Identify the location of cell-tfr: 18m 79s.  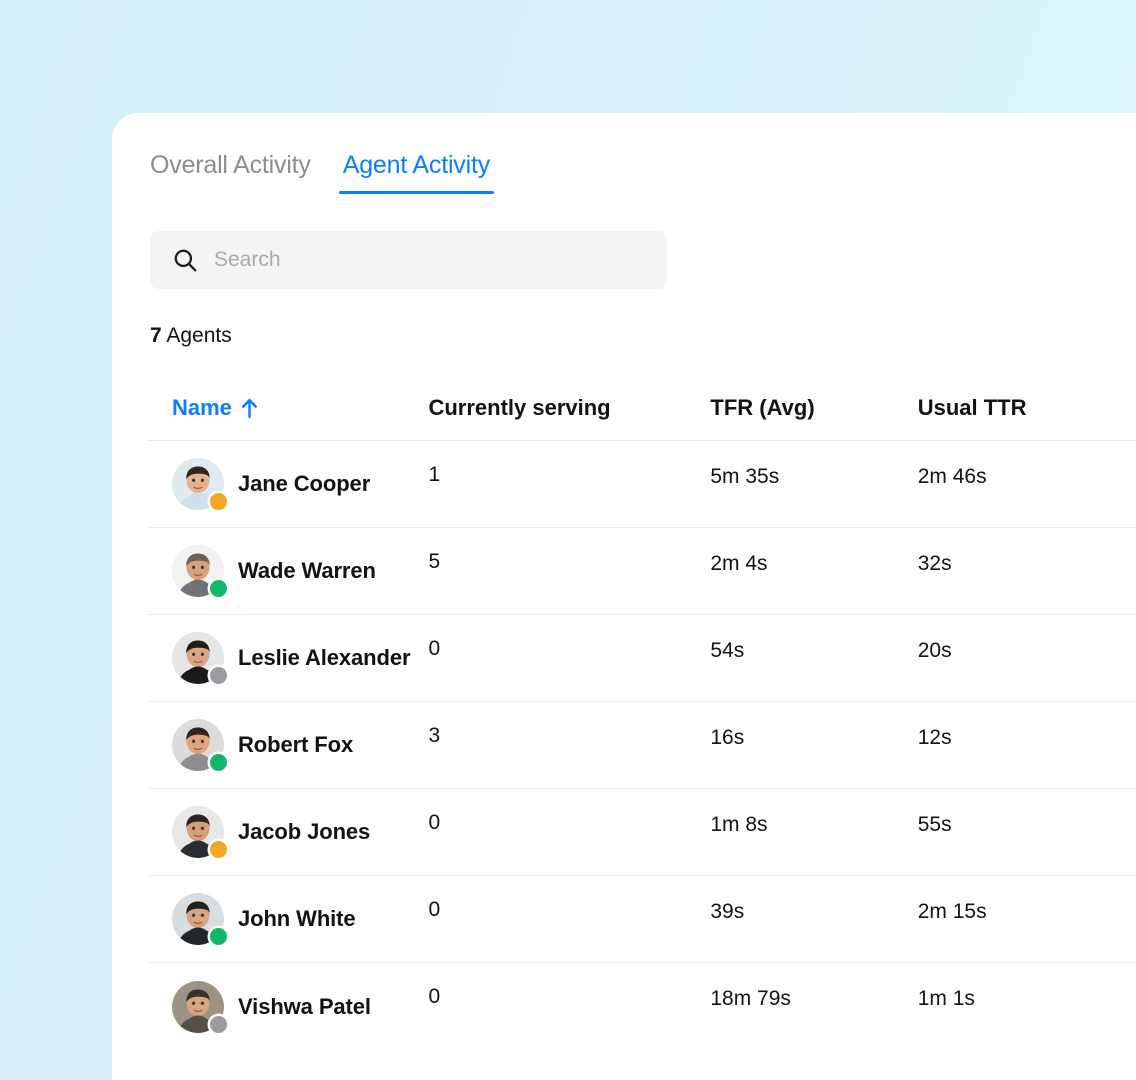
(750, 998).